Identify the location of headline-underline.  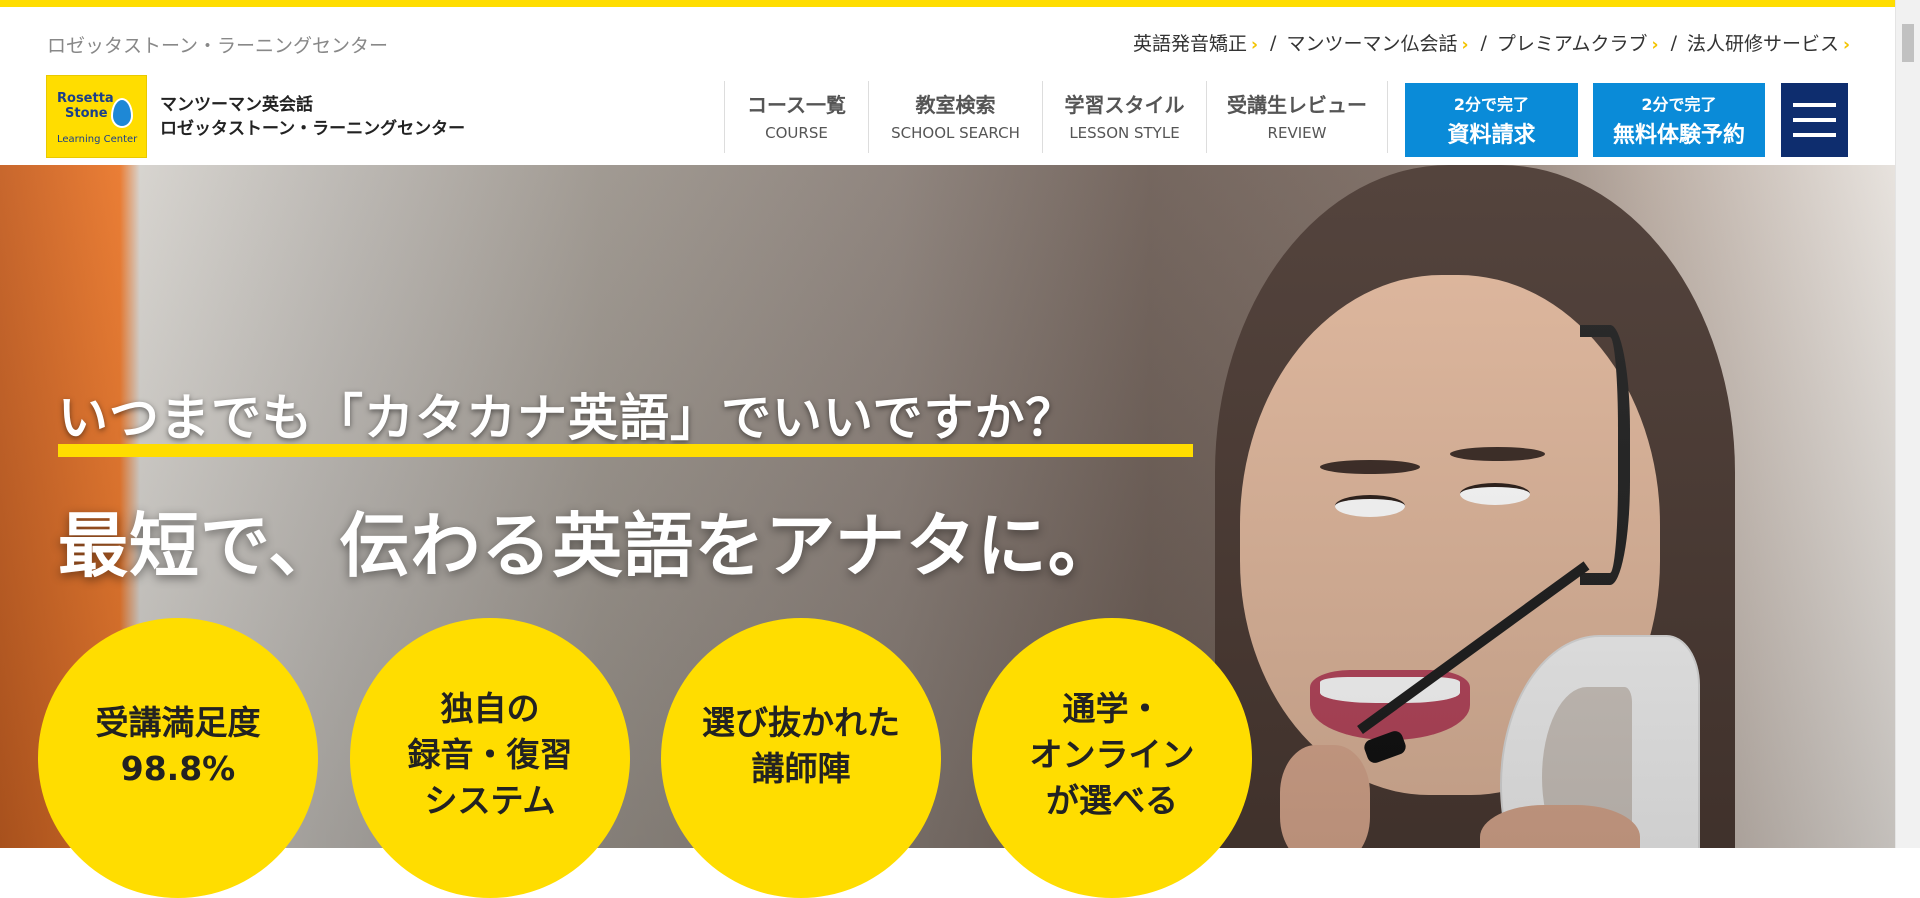
(625, 450).